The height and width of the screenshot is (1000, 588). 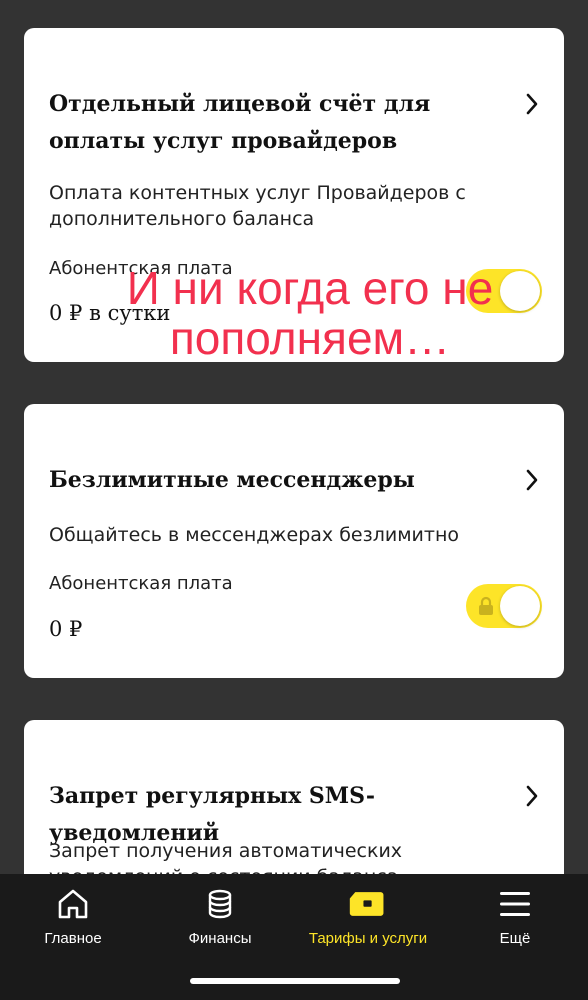 What do you see at coordinates (515, 938) in the screenshot?
I see `tab-label: Ещё` at bounding box center [515, 938].